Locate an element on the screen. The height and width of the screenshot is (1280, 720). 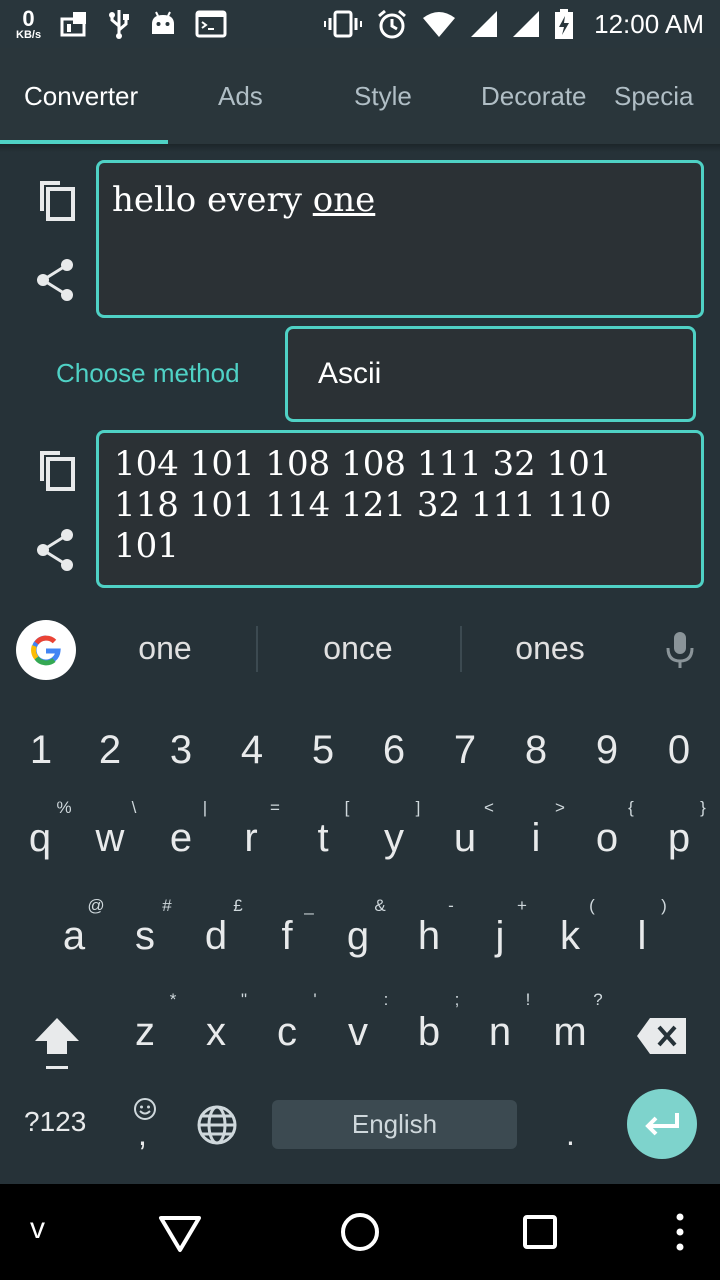
key-letter: b is located at coordinates (429, 1032).